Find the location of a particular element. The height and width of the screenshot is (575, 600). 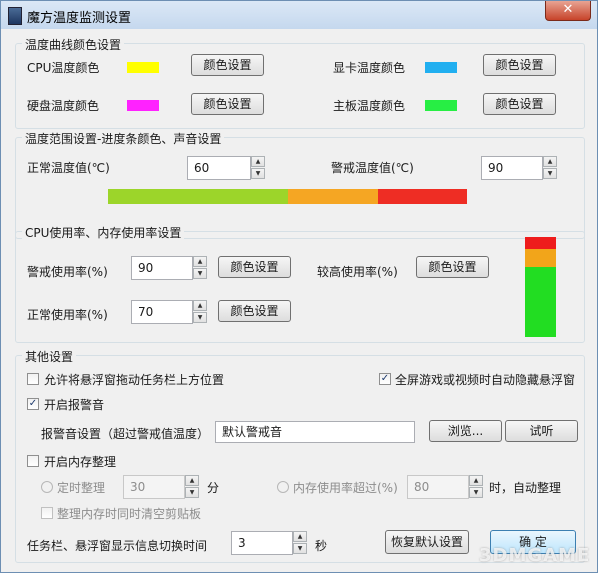

timed-cleanup-label: 定时整理 is located at coordinates (81, 487).